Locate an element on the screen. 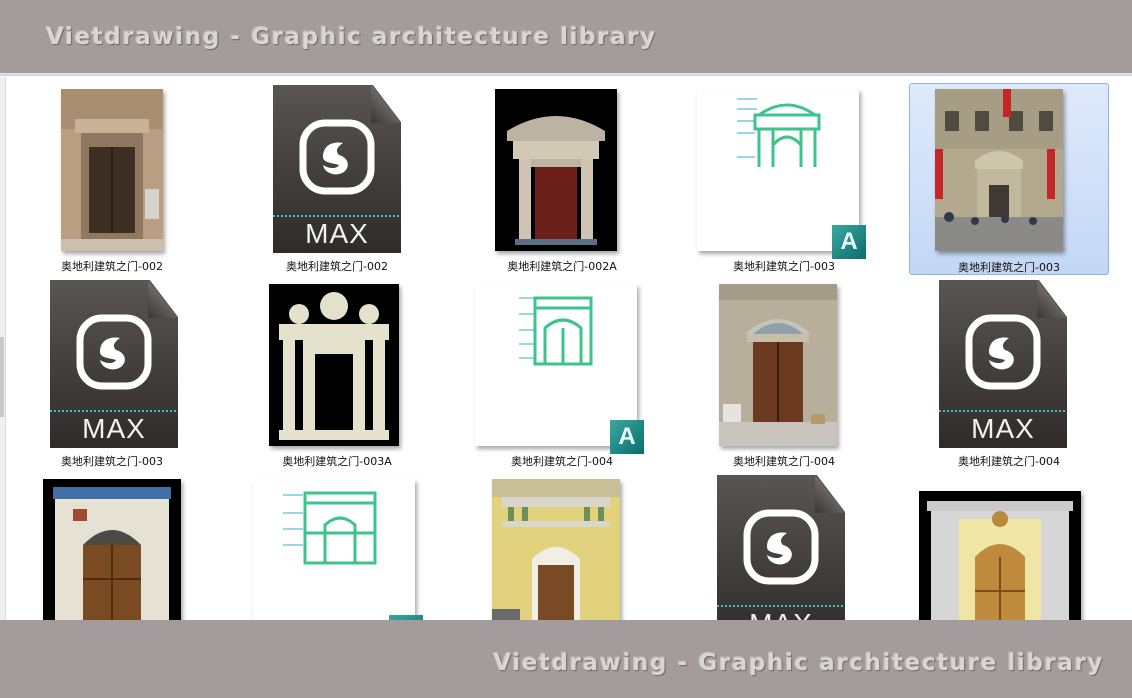  file-tile: MAX is located at coordinates (784, 546).